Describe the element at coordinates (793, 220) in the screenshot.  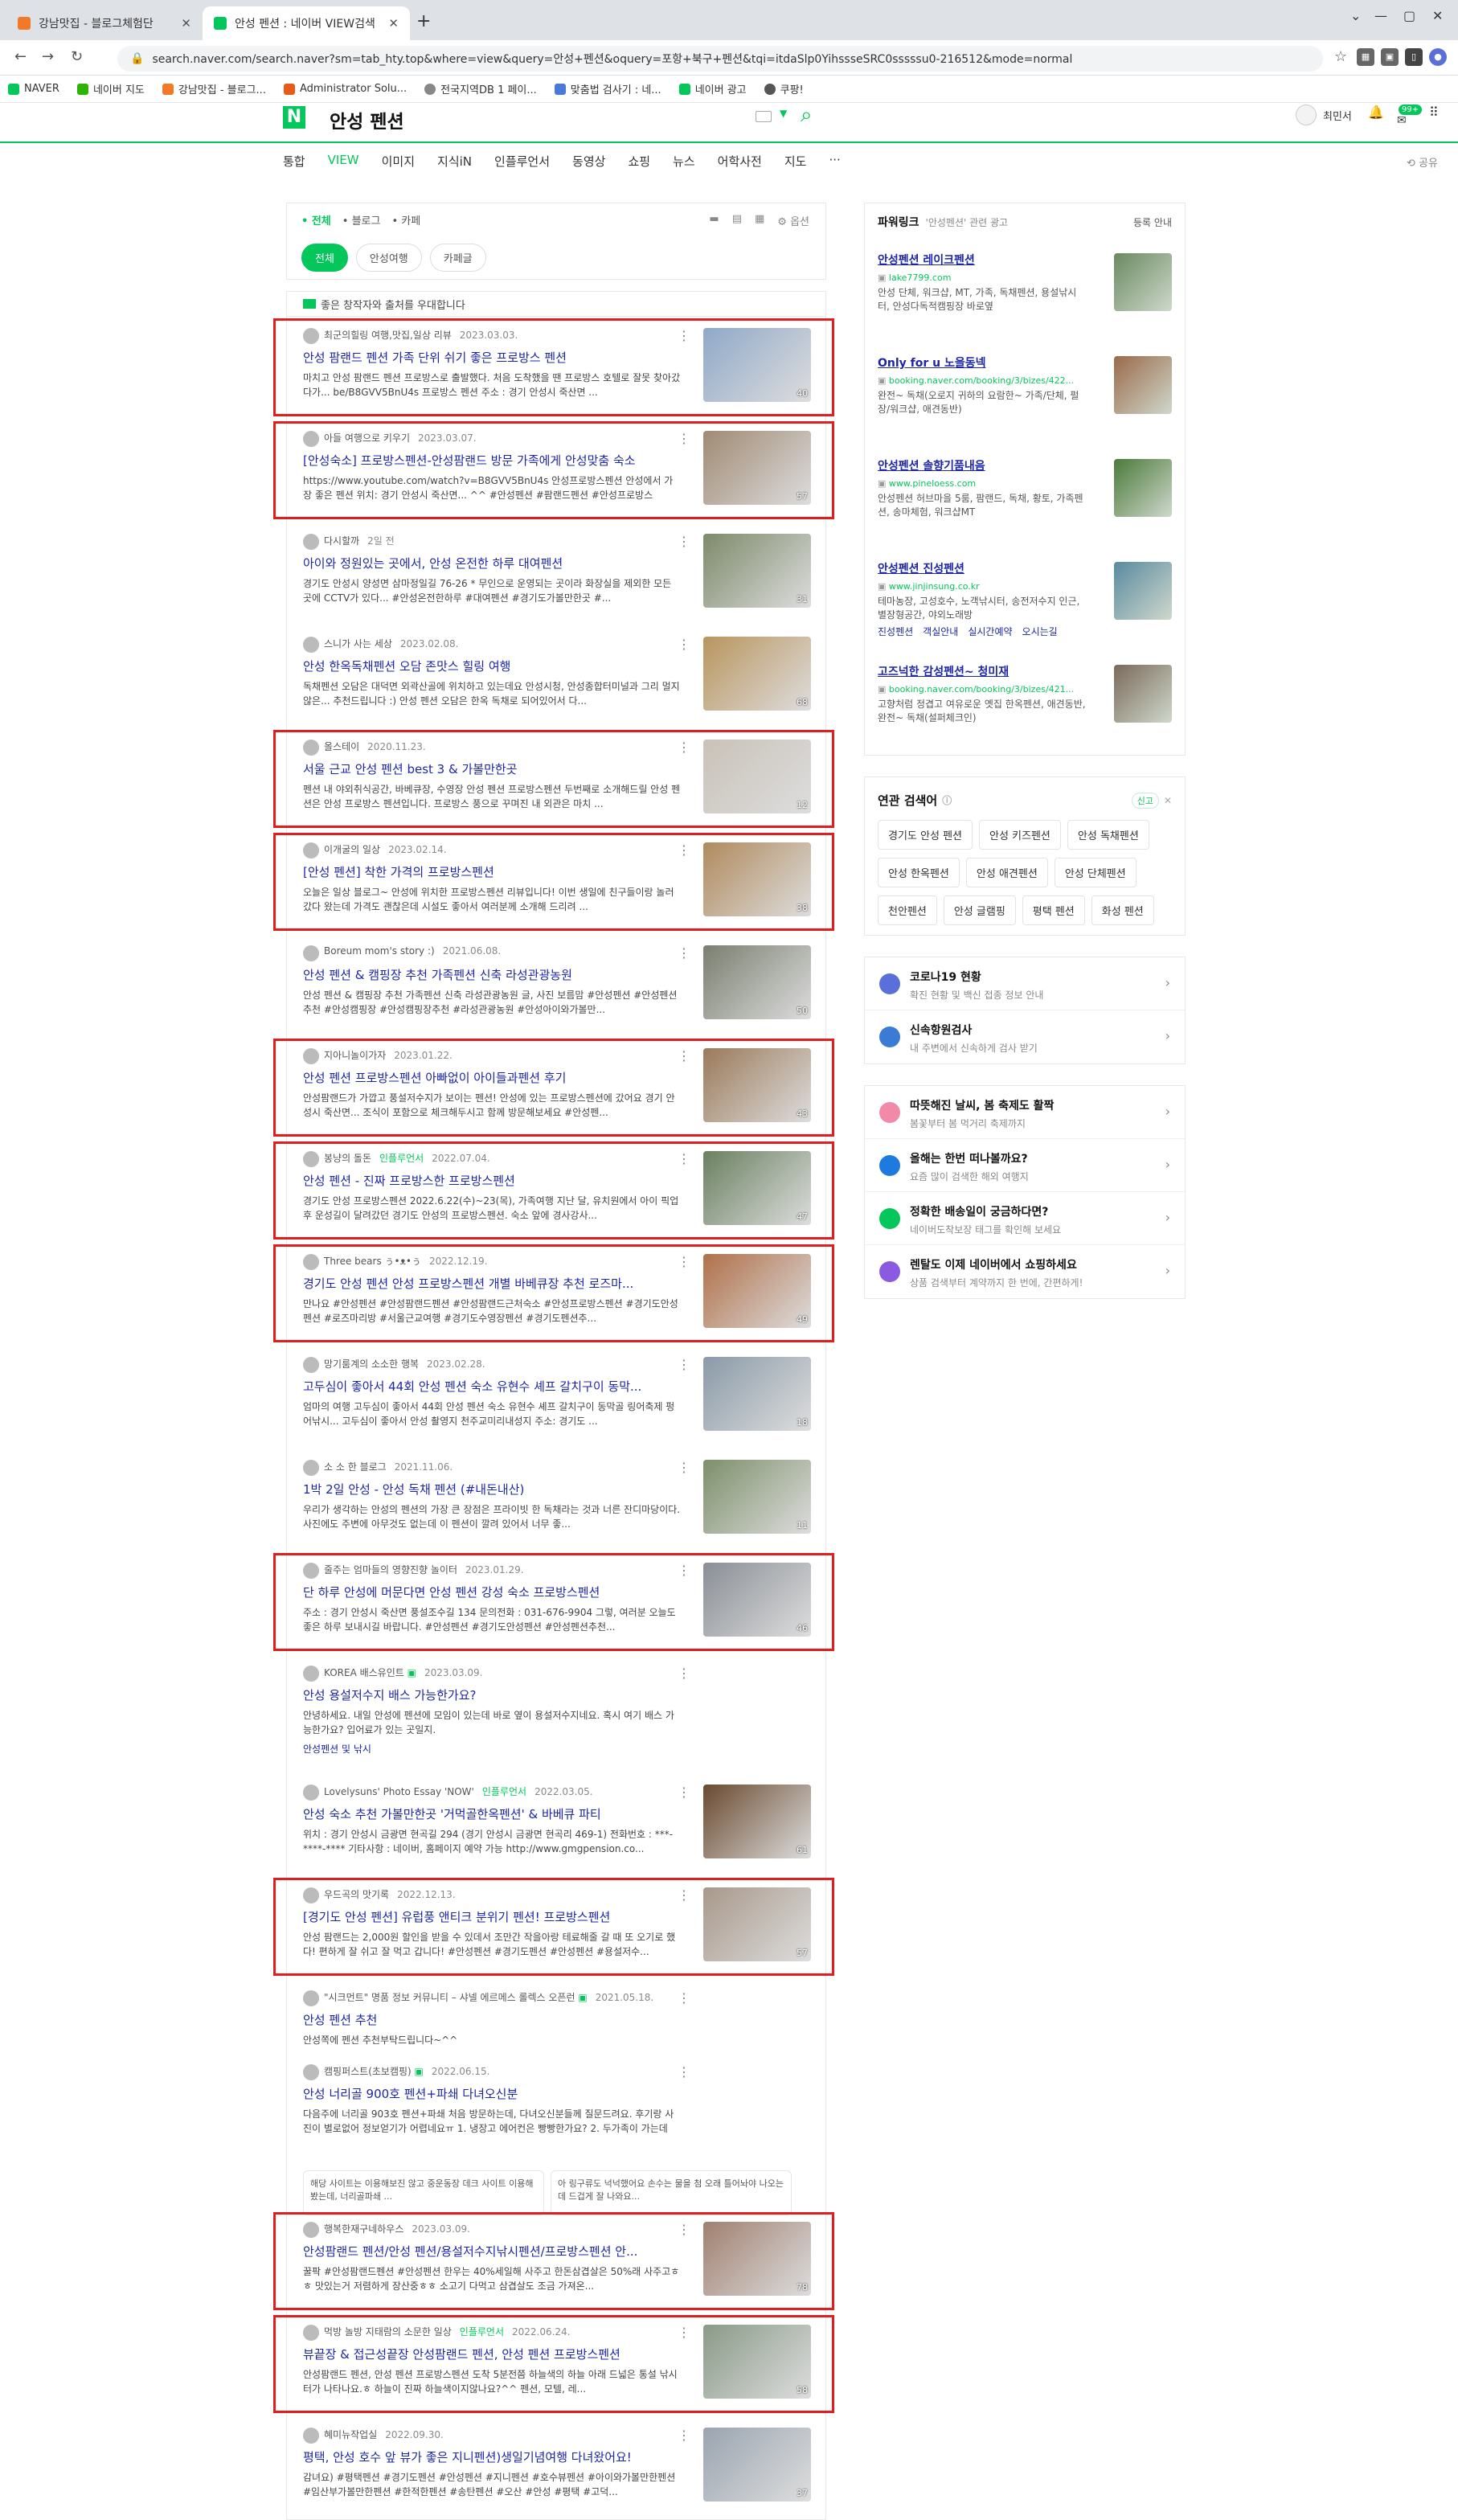
I see `options-button: ⚙ 옵션` at that location.